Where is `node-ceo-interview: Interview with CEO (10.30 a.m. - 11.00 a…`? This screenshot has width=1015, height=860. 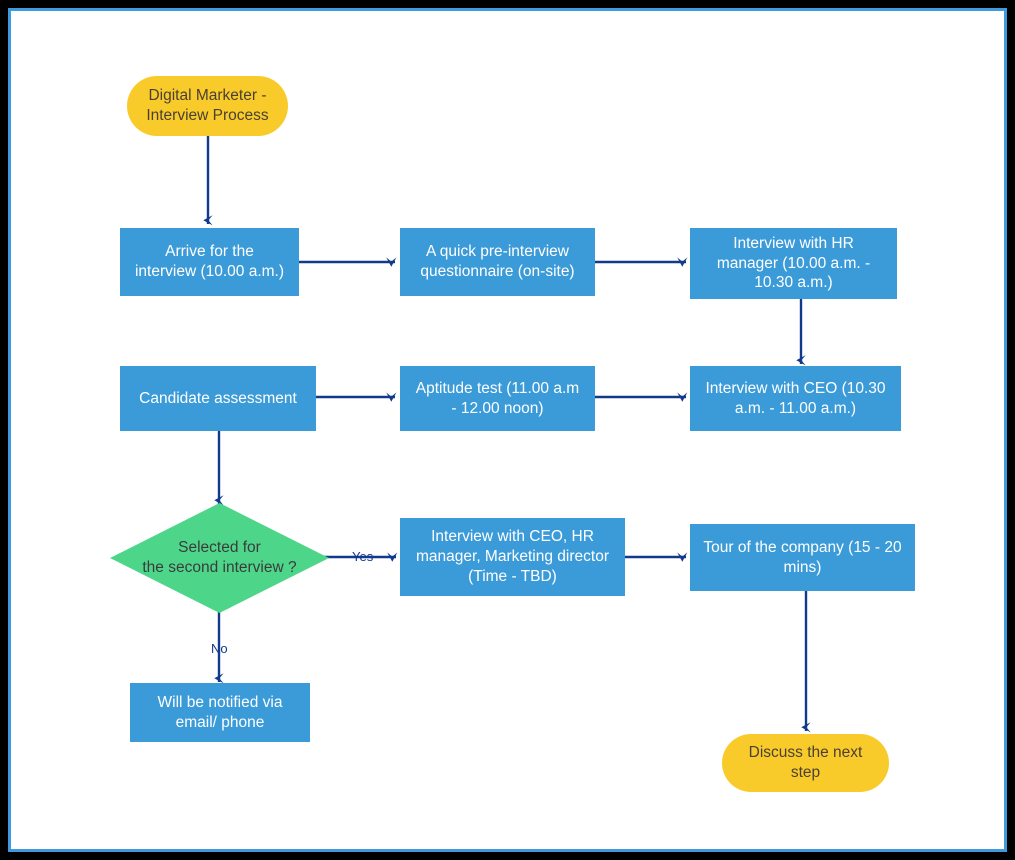
node-ceo-interview: Interview with CEO (10.30 a.m. - 11.00 a… is located at coordinates (795, 398).